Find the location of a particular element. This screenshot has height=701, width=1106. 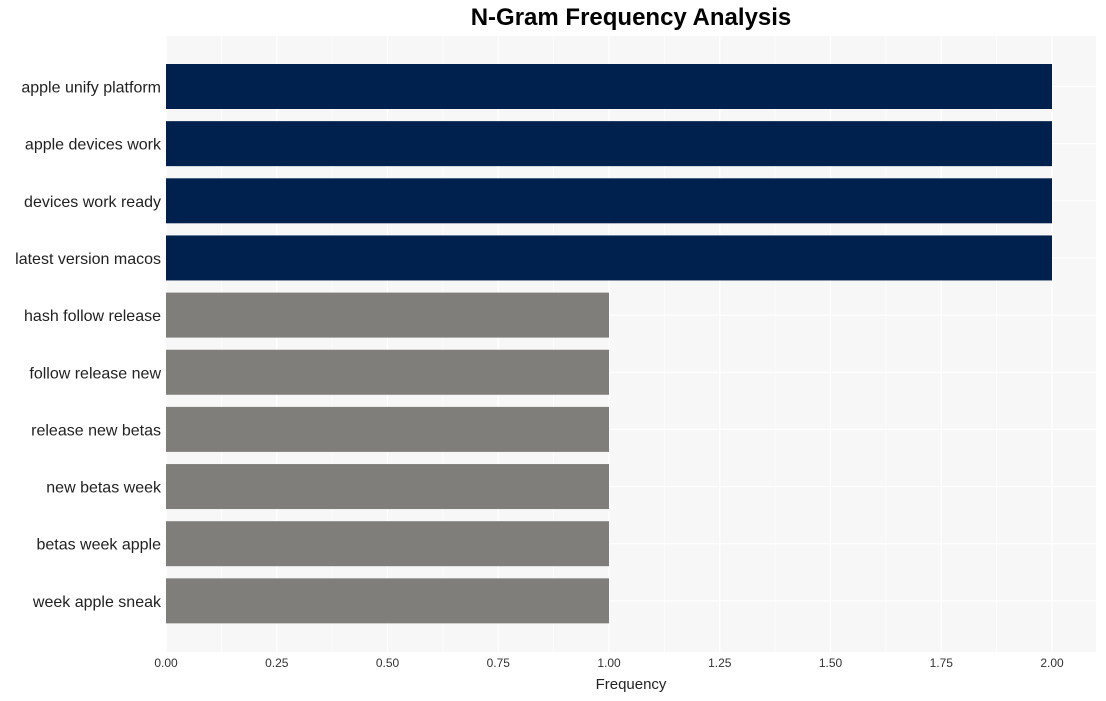

x-axis-ticks: 0.00 0.25 0.50 0.75 1.00 1.25 1.50 1.75 2.00 is located at coordinates (609, 663).